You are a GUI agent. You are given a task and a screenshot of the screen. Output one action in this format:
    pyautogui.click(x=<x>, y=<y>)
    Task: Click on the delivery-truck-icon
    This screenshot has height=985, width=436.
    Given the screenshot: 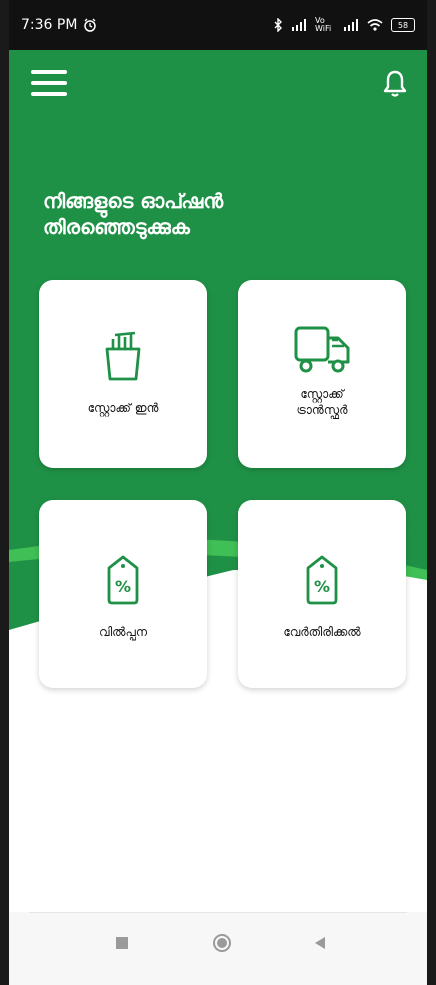 What is the action you would take?
    pyautogui.click(x=322, y=350)
    